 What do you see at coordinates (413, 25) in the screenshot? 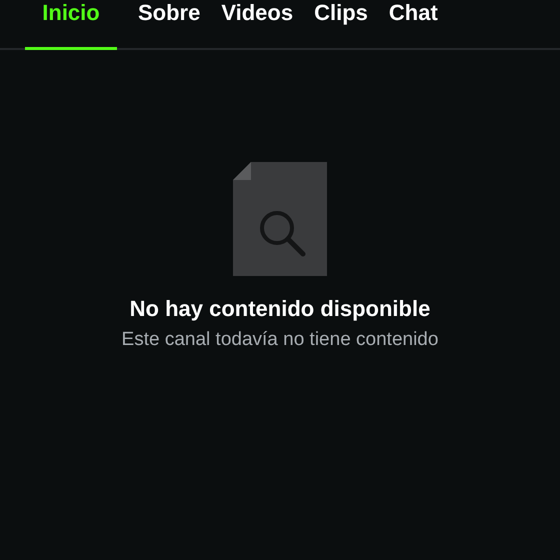
I see `tab: Chat` at bounding box center [413, 25].